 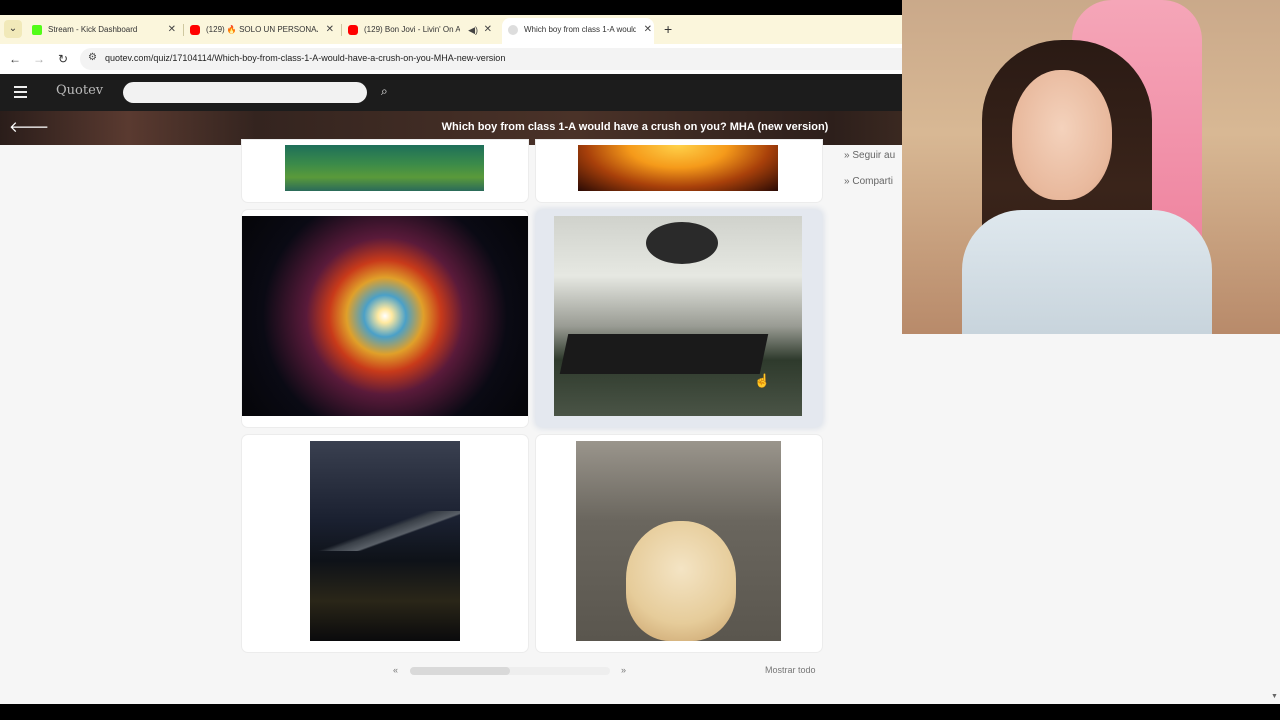 I want to click on webcam-overlay, so click(x=1091, y=167).